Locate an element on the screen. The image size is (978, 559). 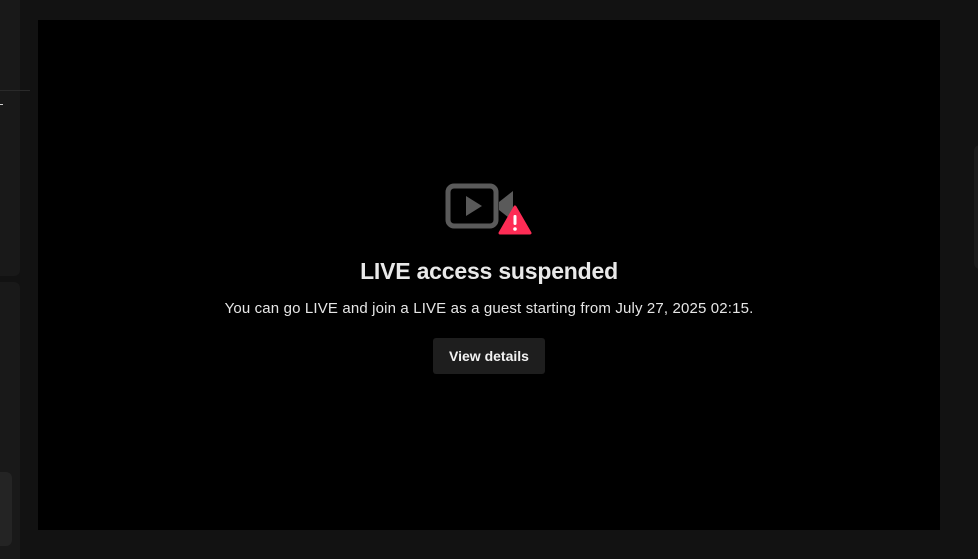
left-side-panel is located at coordinates (15, 138).